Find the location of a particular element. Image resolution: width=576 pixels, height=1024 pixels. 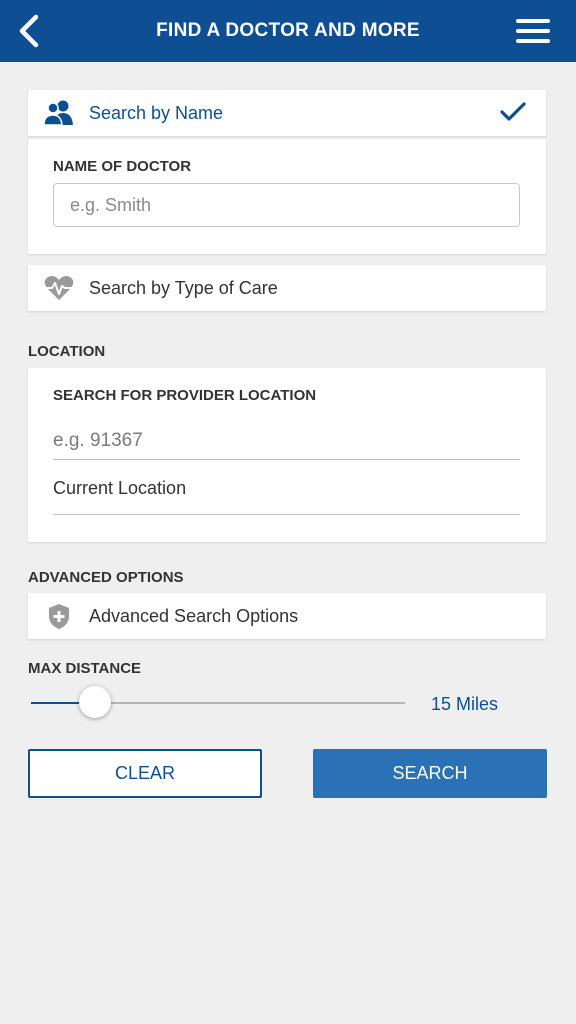

advanced-search-options-label: Advanced Search Options is located at coordinates (194, 616).